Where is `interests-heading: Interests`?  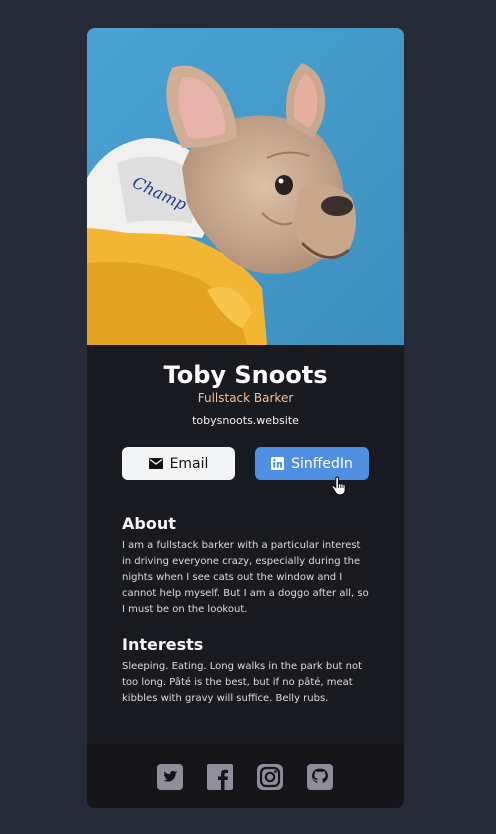
interests-heading: Interests is located at coordinates (163, 644).